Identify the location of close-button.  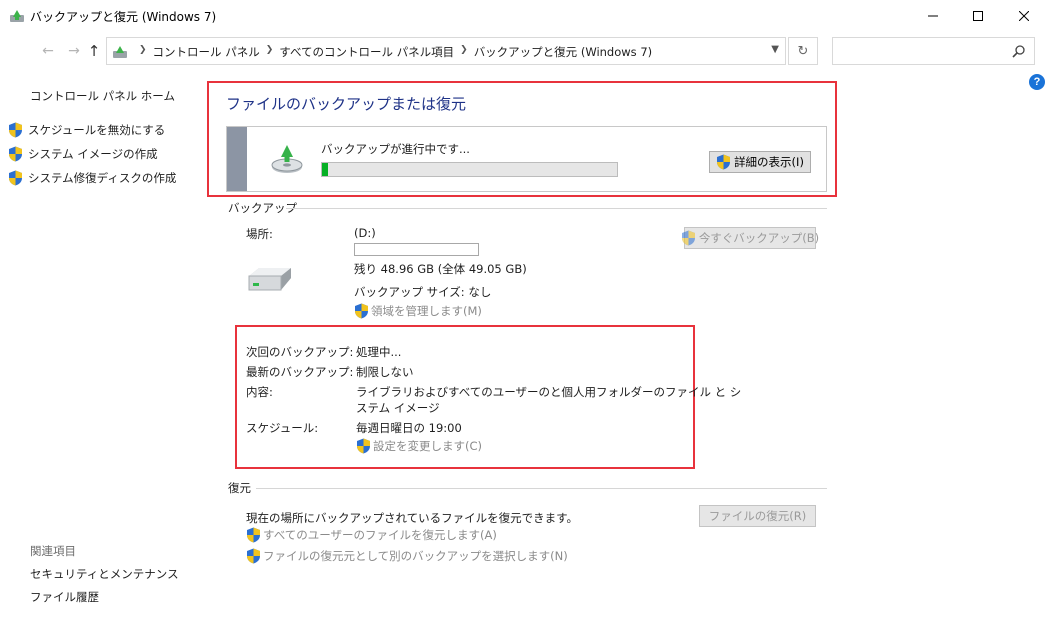
(1024, 16).